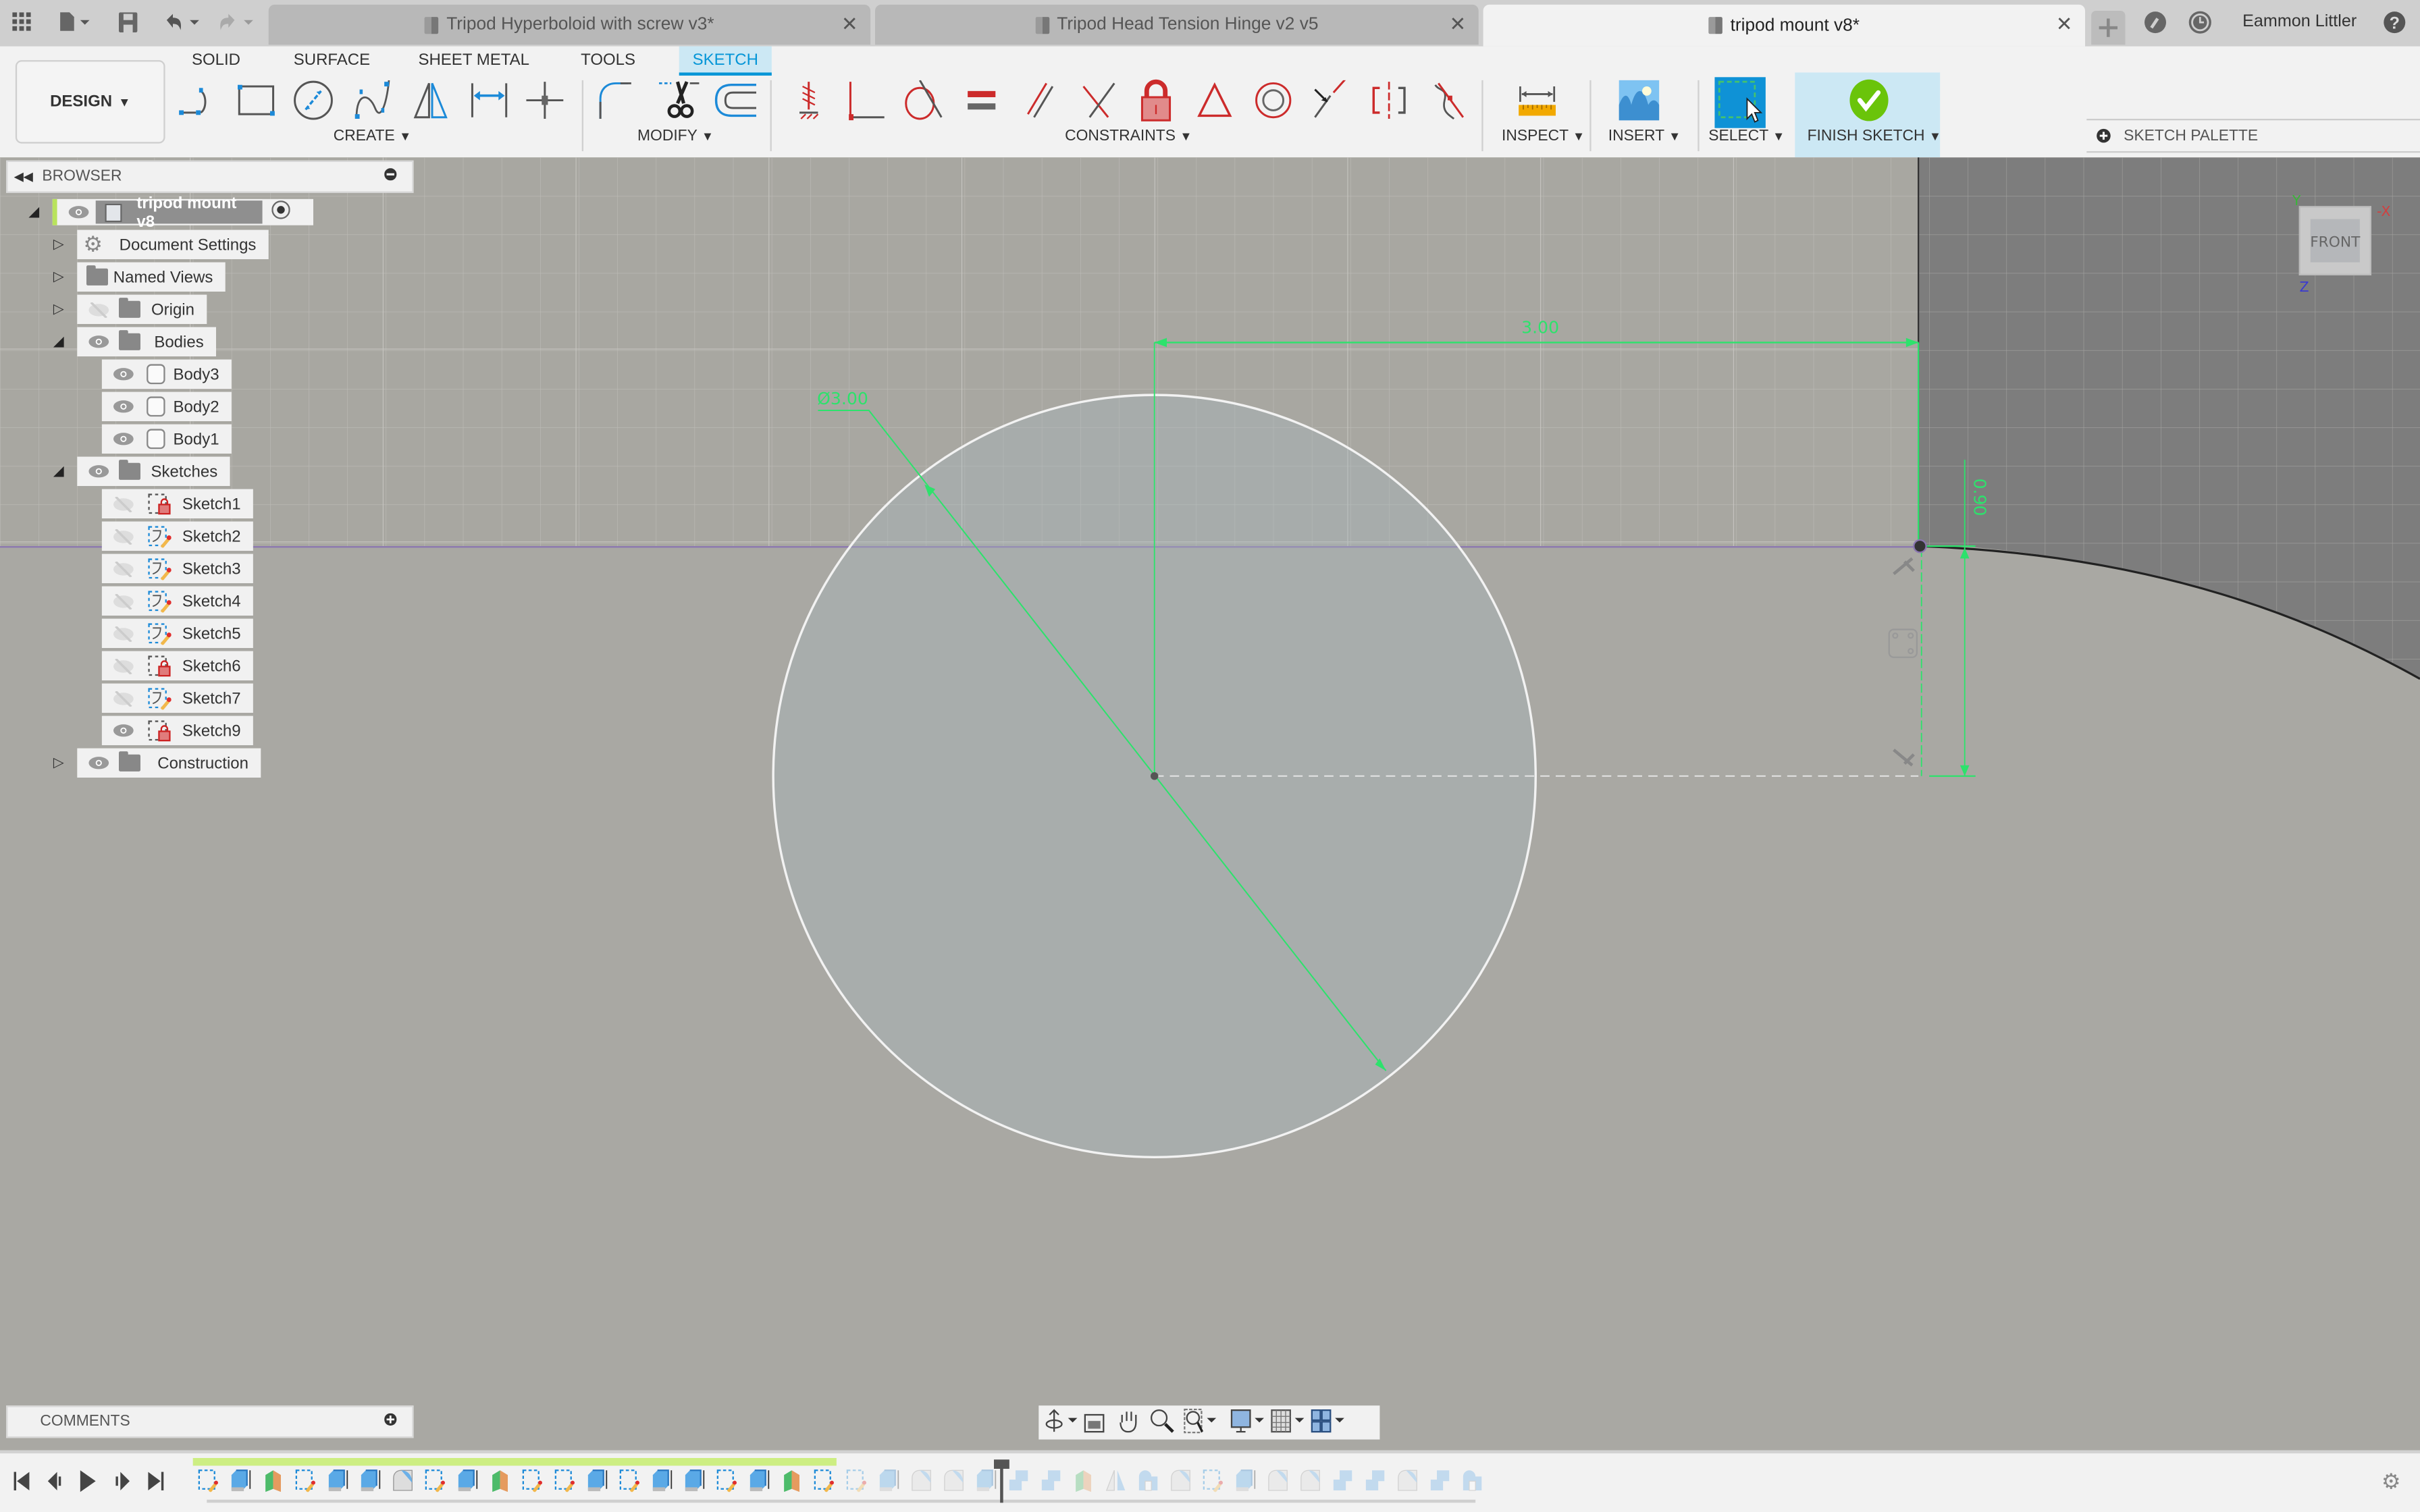  I want to click on circle-tool, so click(313, 100).